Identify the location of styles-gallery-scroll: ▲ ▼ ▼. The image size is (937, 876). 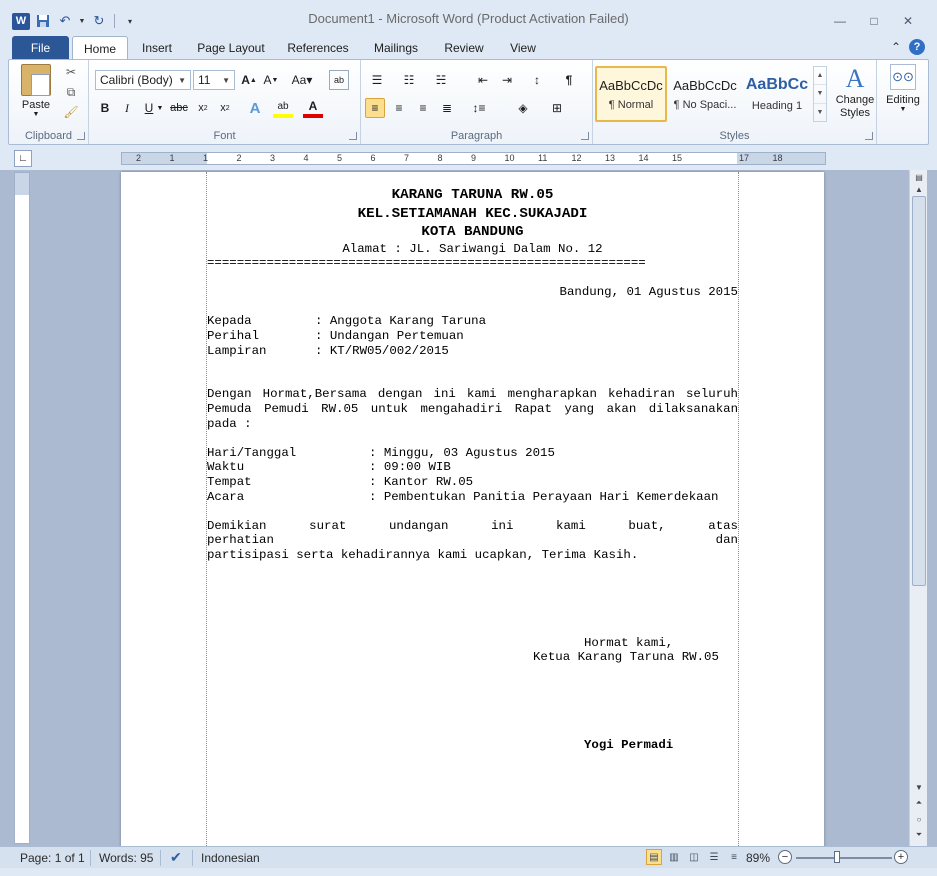
(820, 94).